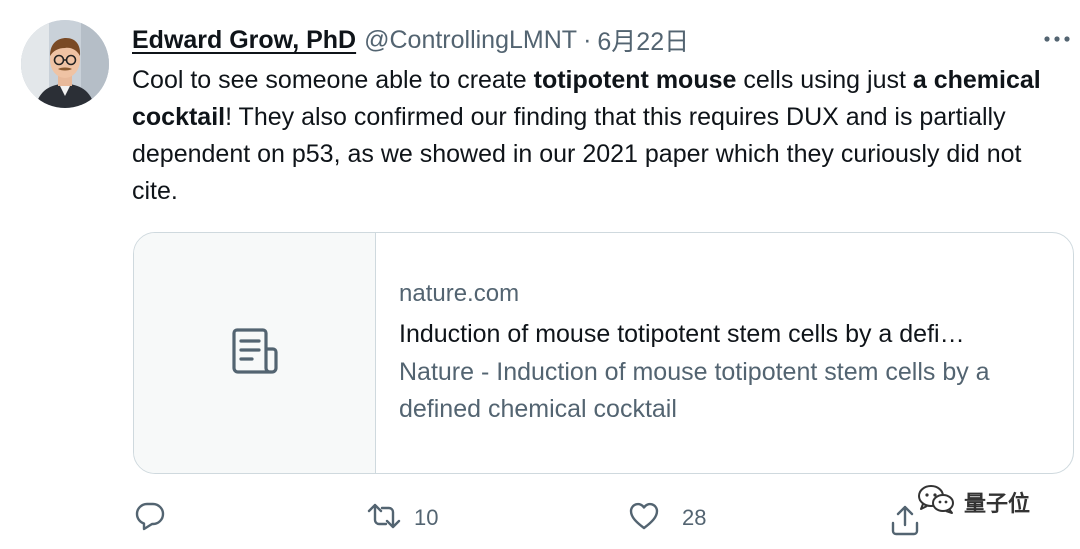  What do you see at coordinates (470, 40) in the screenshot?
I see `author-handle: @ControllingLMNT` at bounding box center [470, 40].